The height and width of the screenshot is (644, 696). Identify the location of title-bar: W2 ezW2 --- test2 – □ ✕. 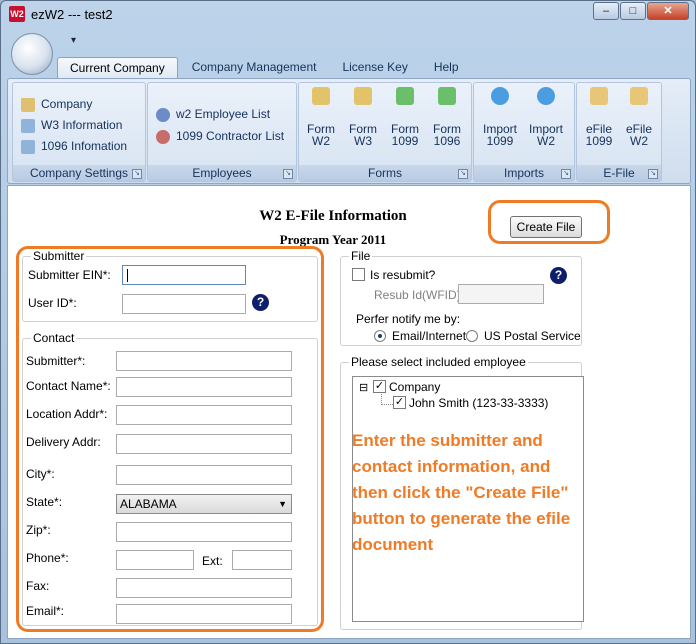
(348, 15).